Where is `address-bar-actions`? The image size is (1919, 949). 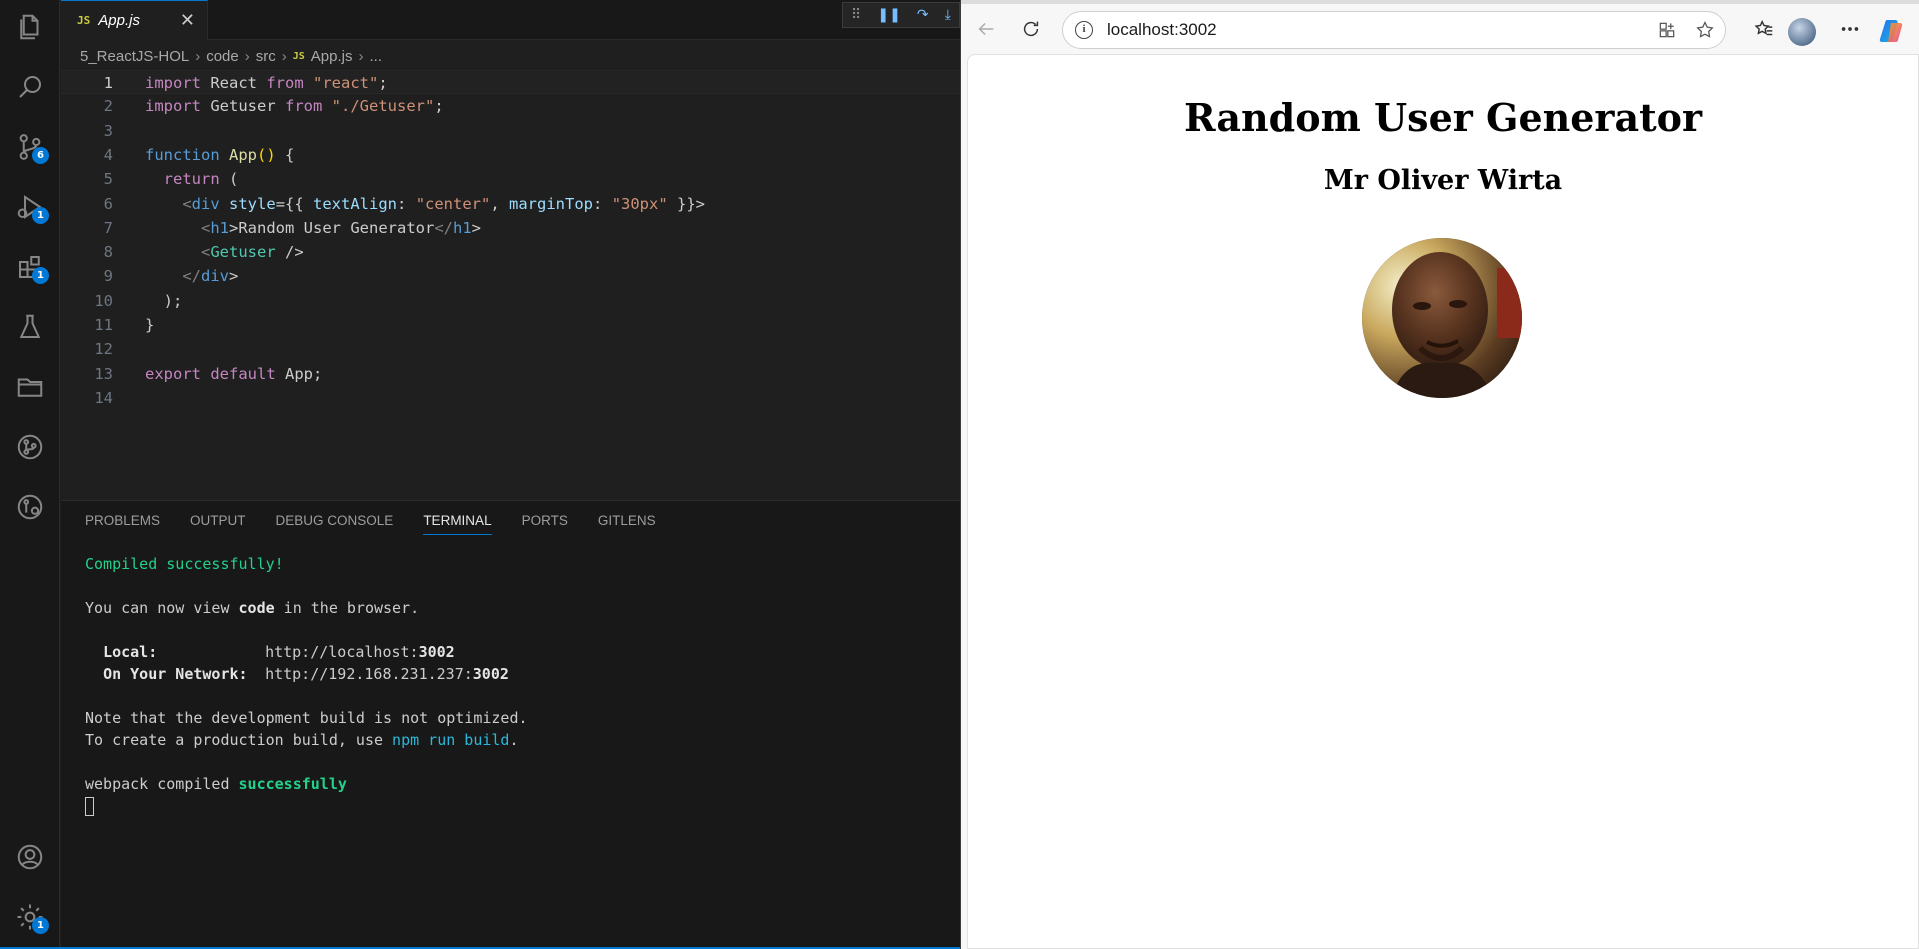 address-bar-actions is located at coordinates (1686, 30).